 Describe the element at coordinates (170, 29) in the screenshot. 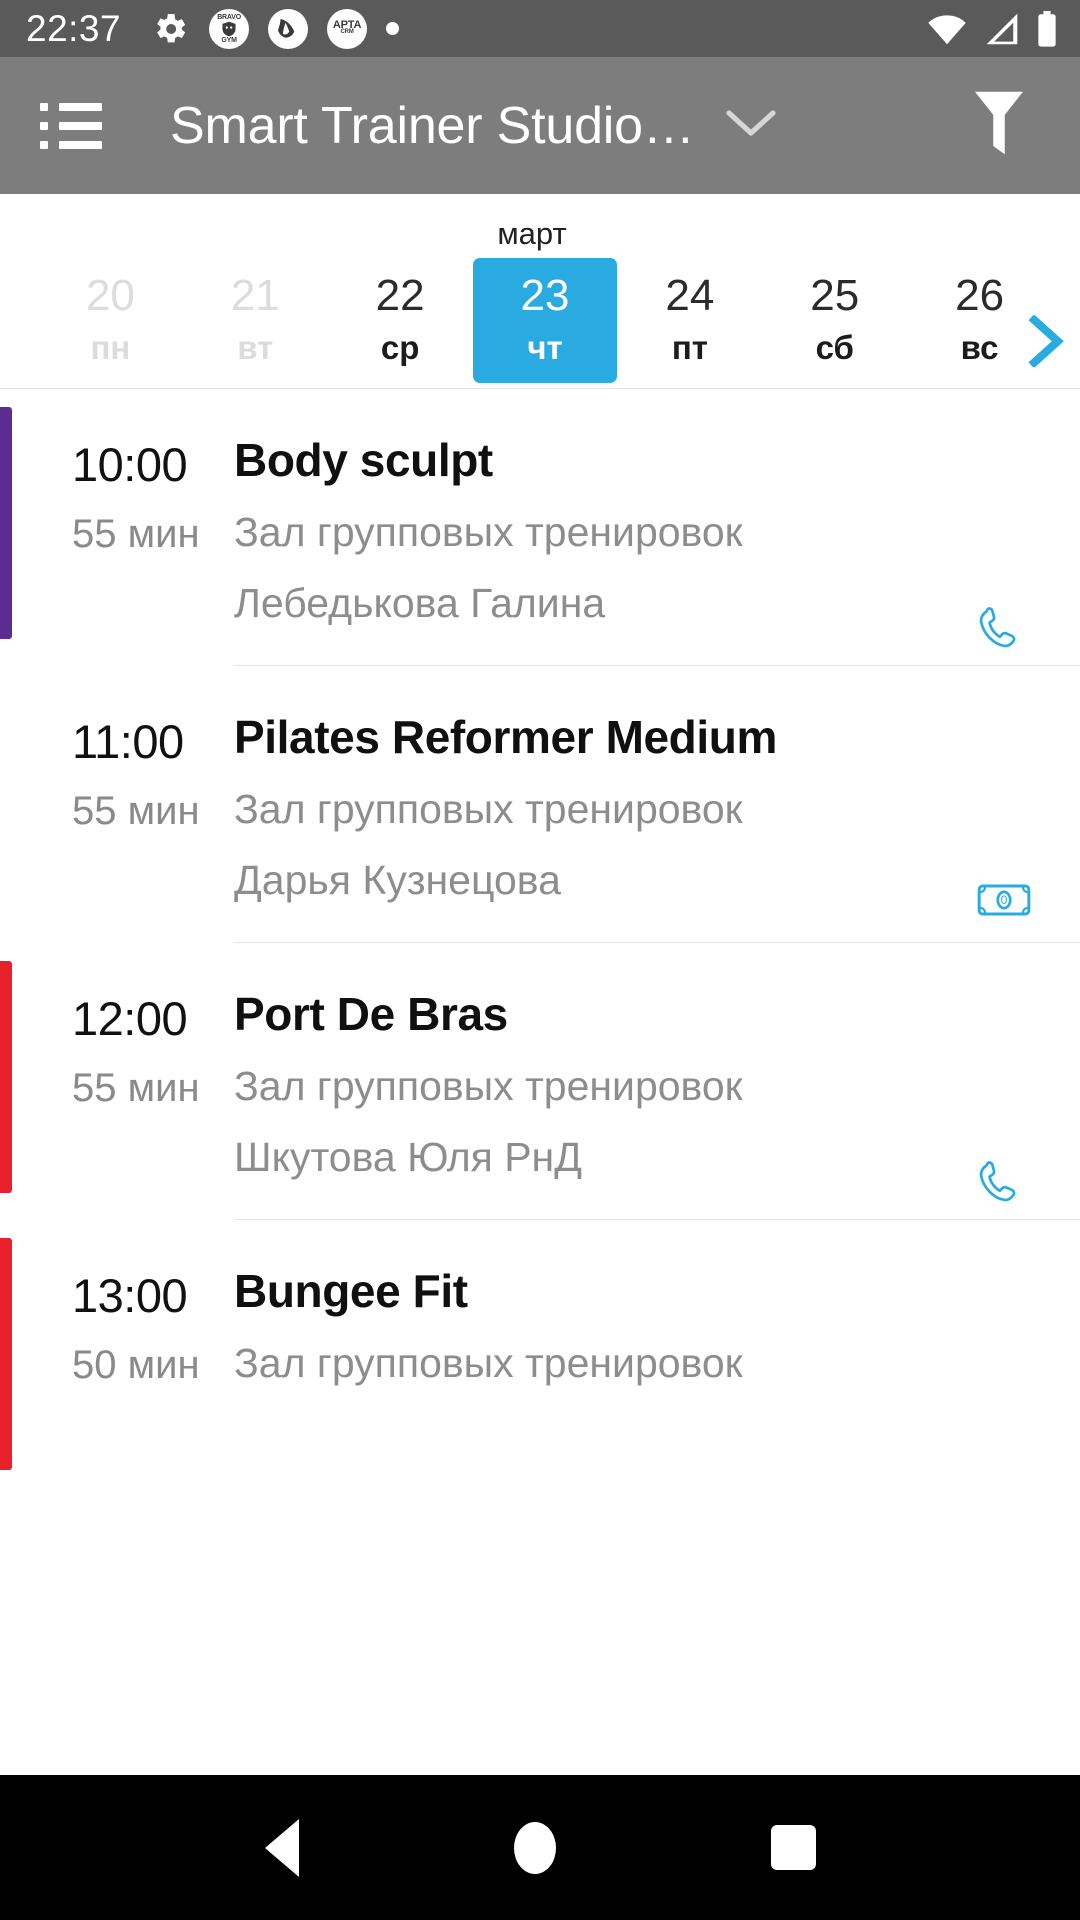

I see `gear-icon` at that location.